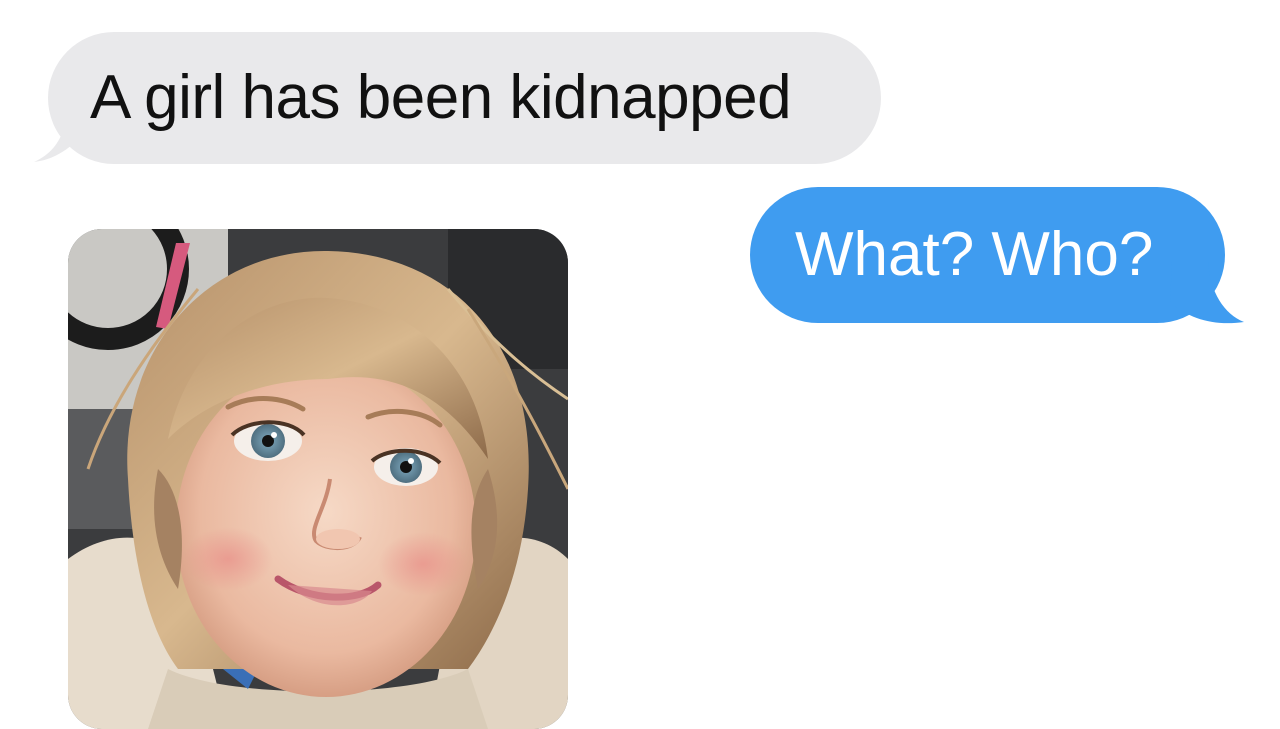 This screenshot has height=729, width=1280. I want to click on incoming-message-bubble: A girl has been kidnapped, so click(464, 98).